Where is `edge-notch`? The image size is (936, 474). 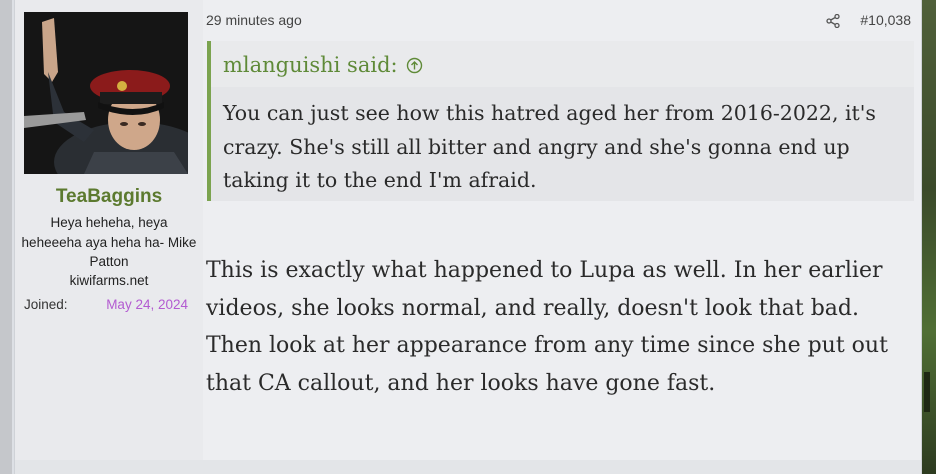 edge-notch is located at coordinates (927, 392).